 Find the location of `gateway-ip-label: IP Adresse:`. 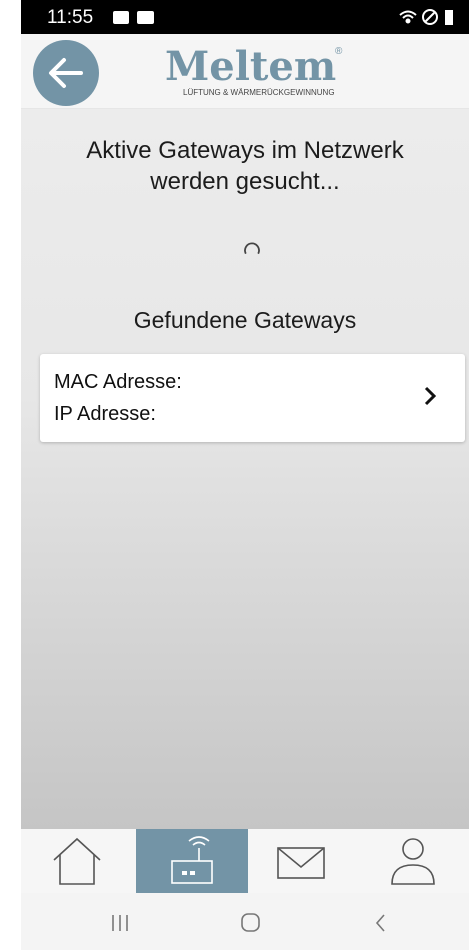

gateway-ip-label: IP Adresse: is located at coordinates (105, 414).